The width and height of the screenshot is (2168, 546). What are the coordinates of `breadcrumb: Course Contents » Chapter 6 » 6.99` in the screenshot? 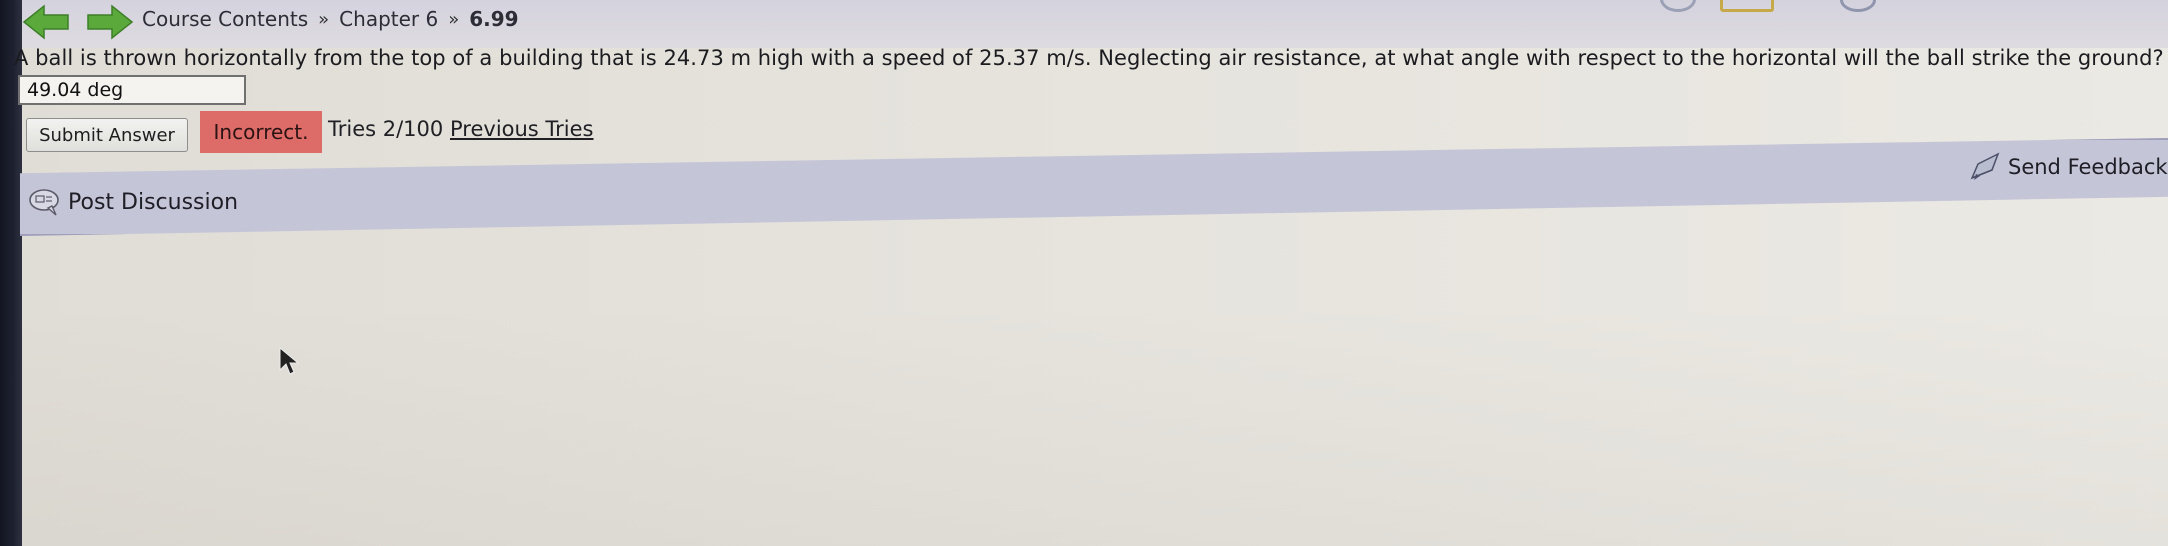 It's located at (330, 19).